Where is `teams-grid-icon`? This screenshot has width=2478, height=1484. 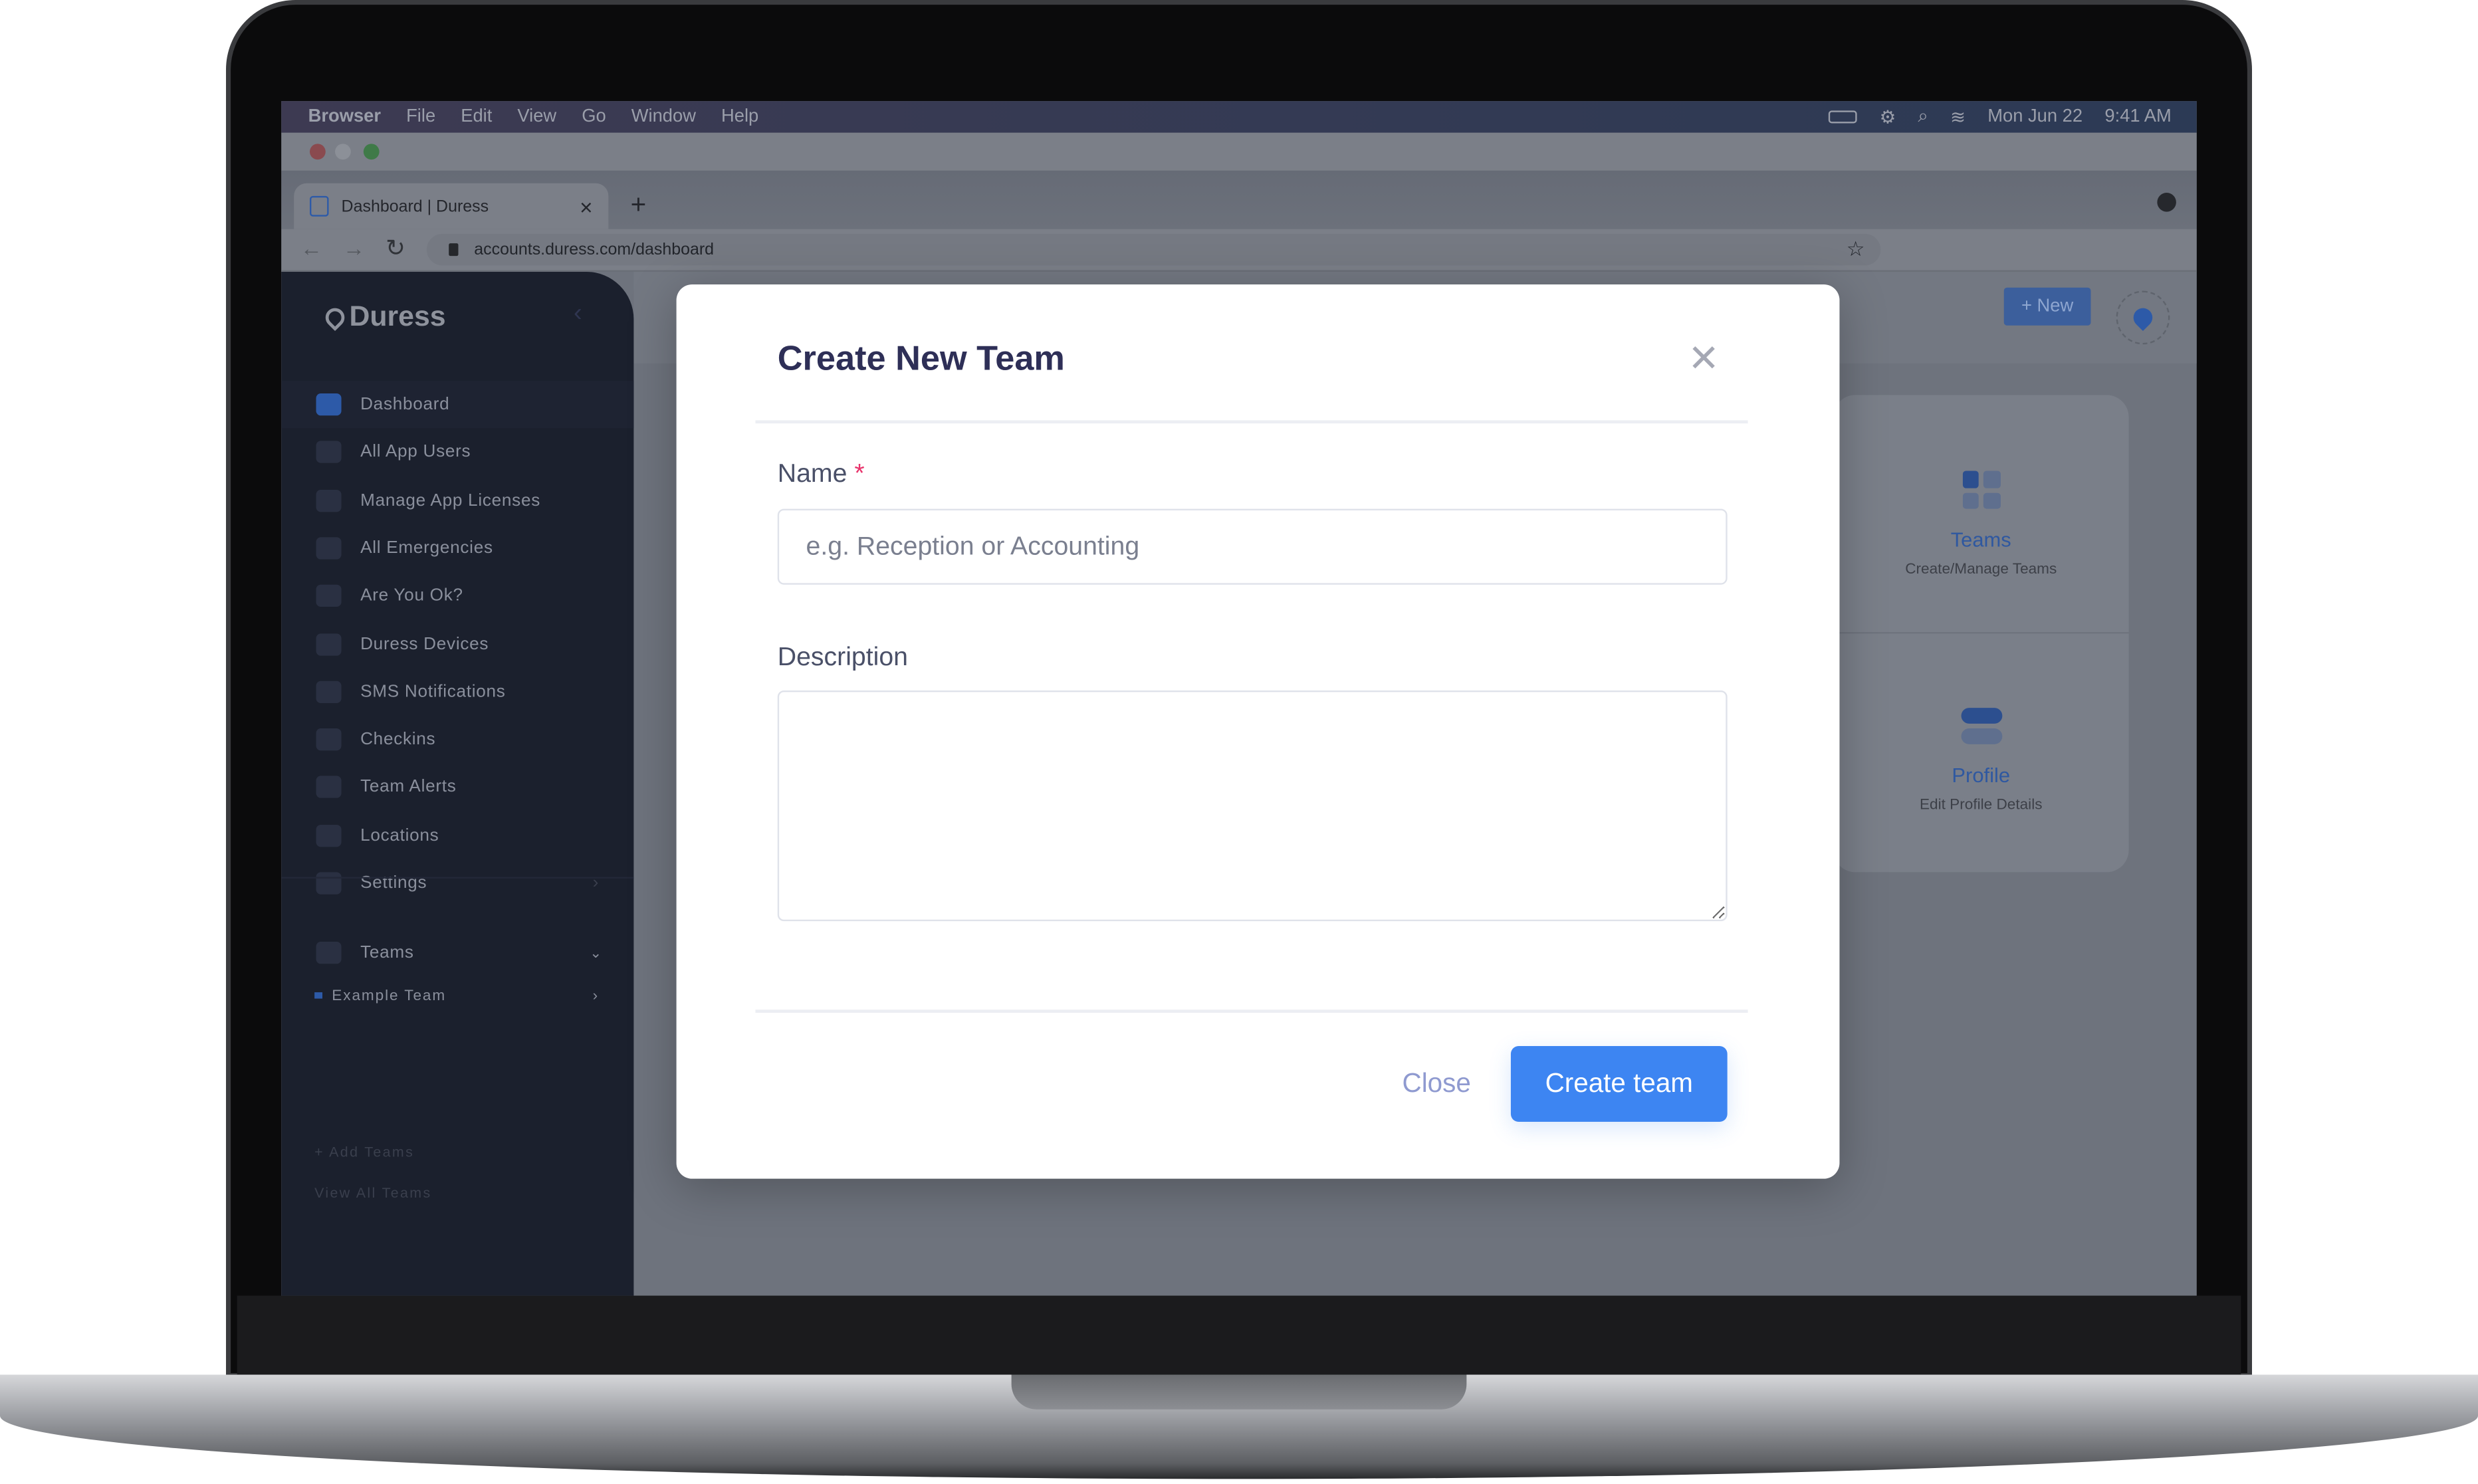
teams-grid-icon is located at coordinates (1981, 490).